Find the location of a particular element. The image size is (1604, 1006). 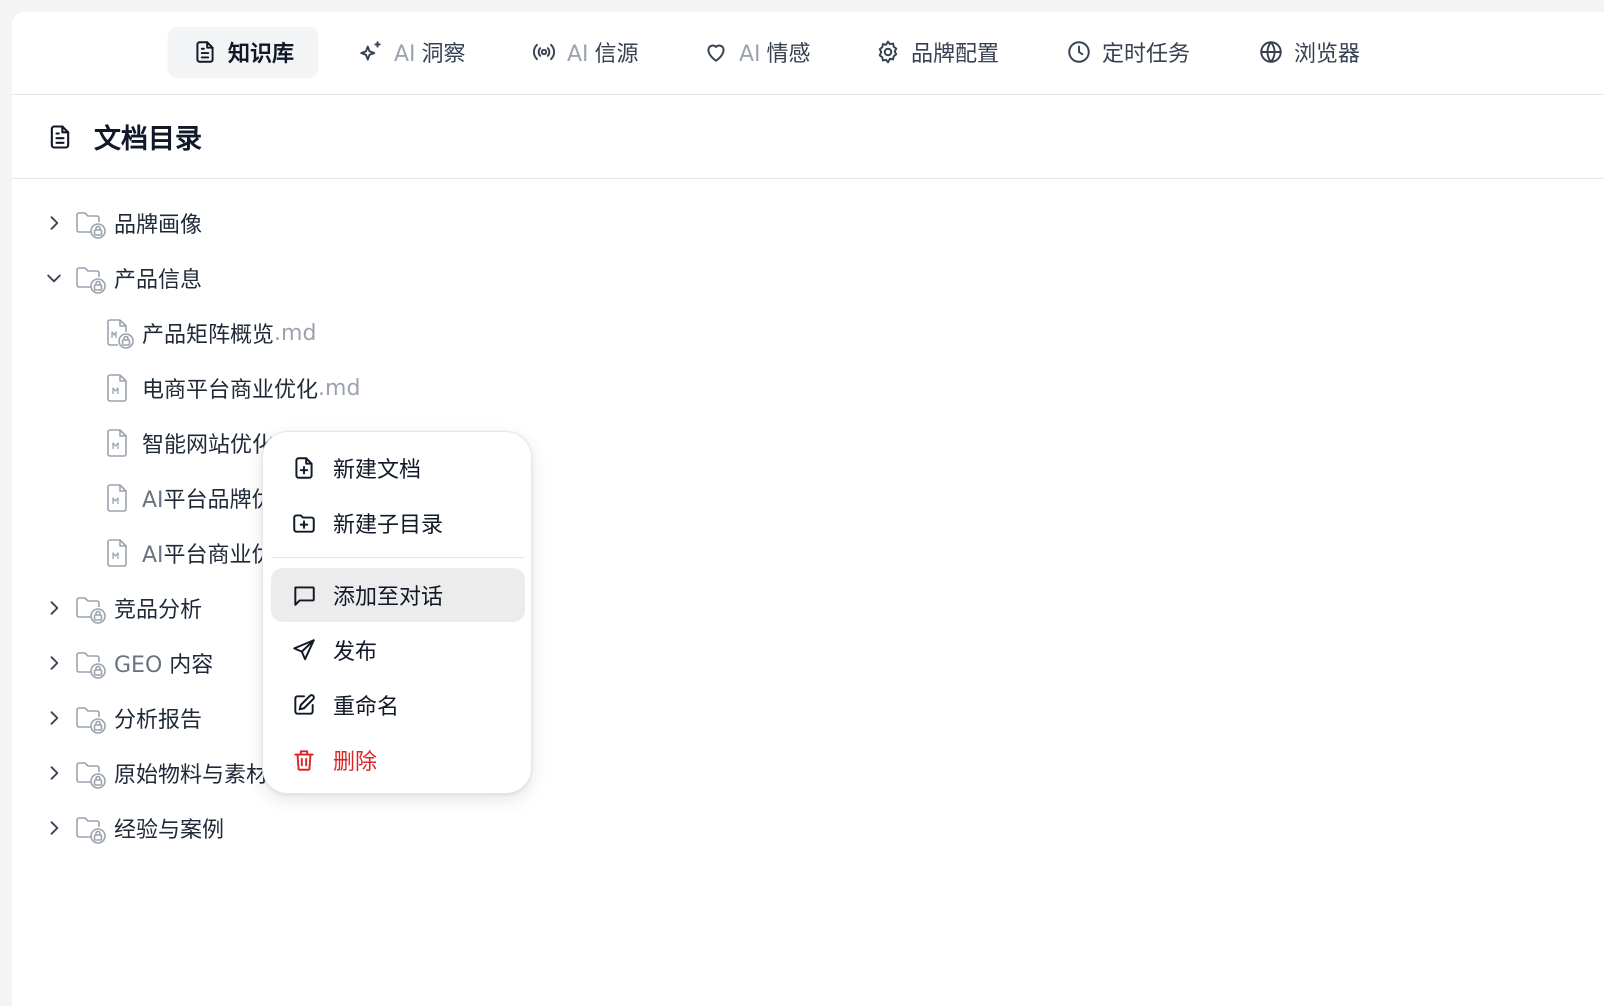

tree-file-row: 智能网站优化 is located at coordinates (188, 443).